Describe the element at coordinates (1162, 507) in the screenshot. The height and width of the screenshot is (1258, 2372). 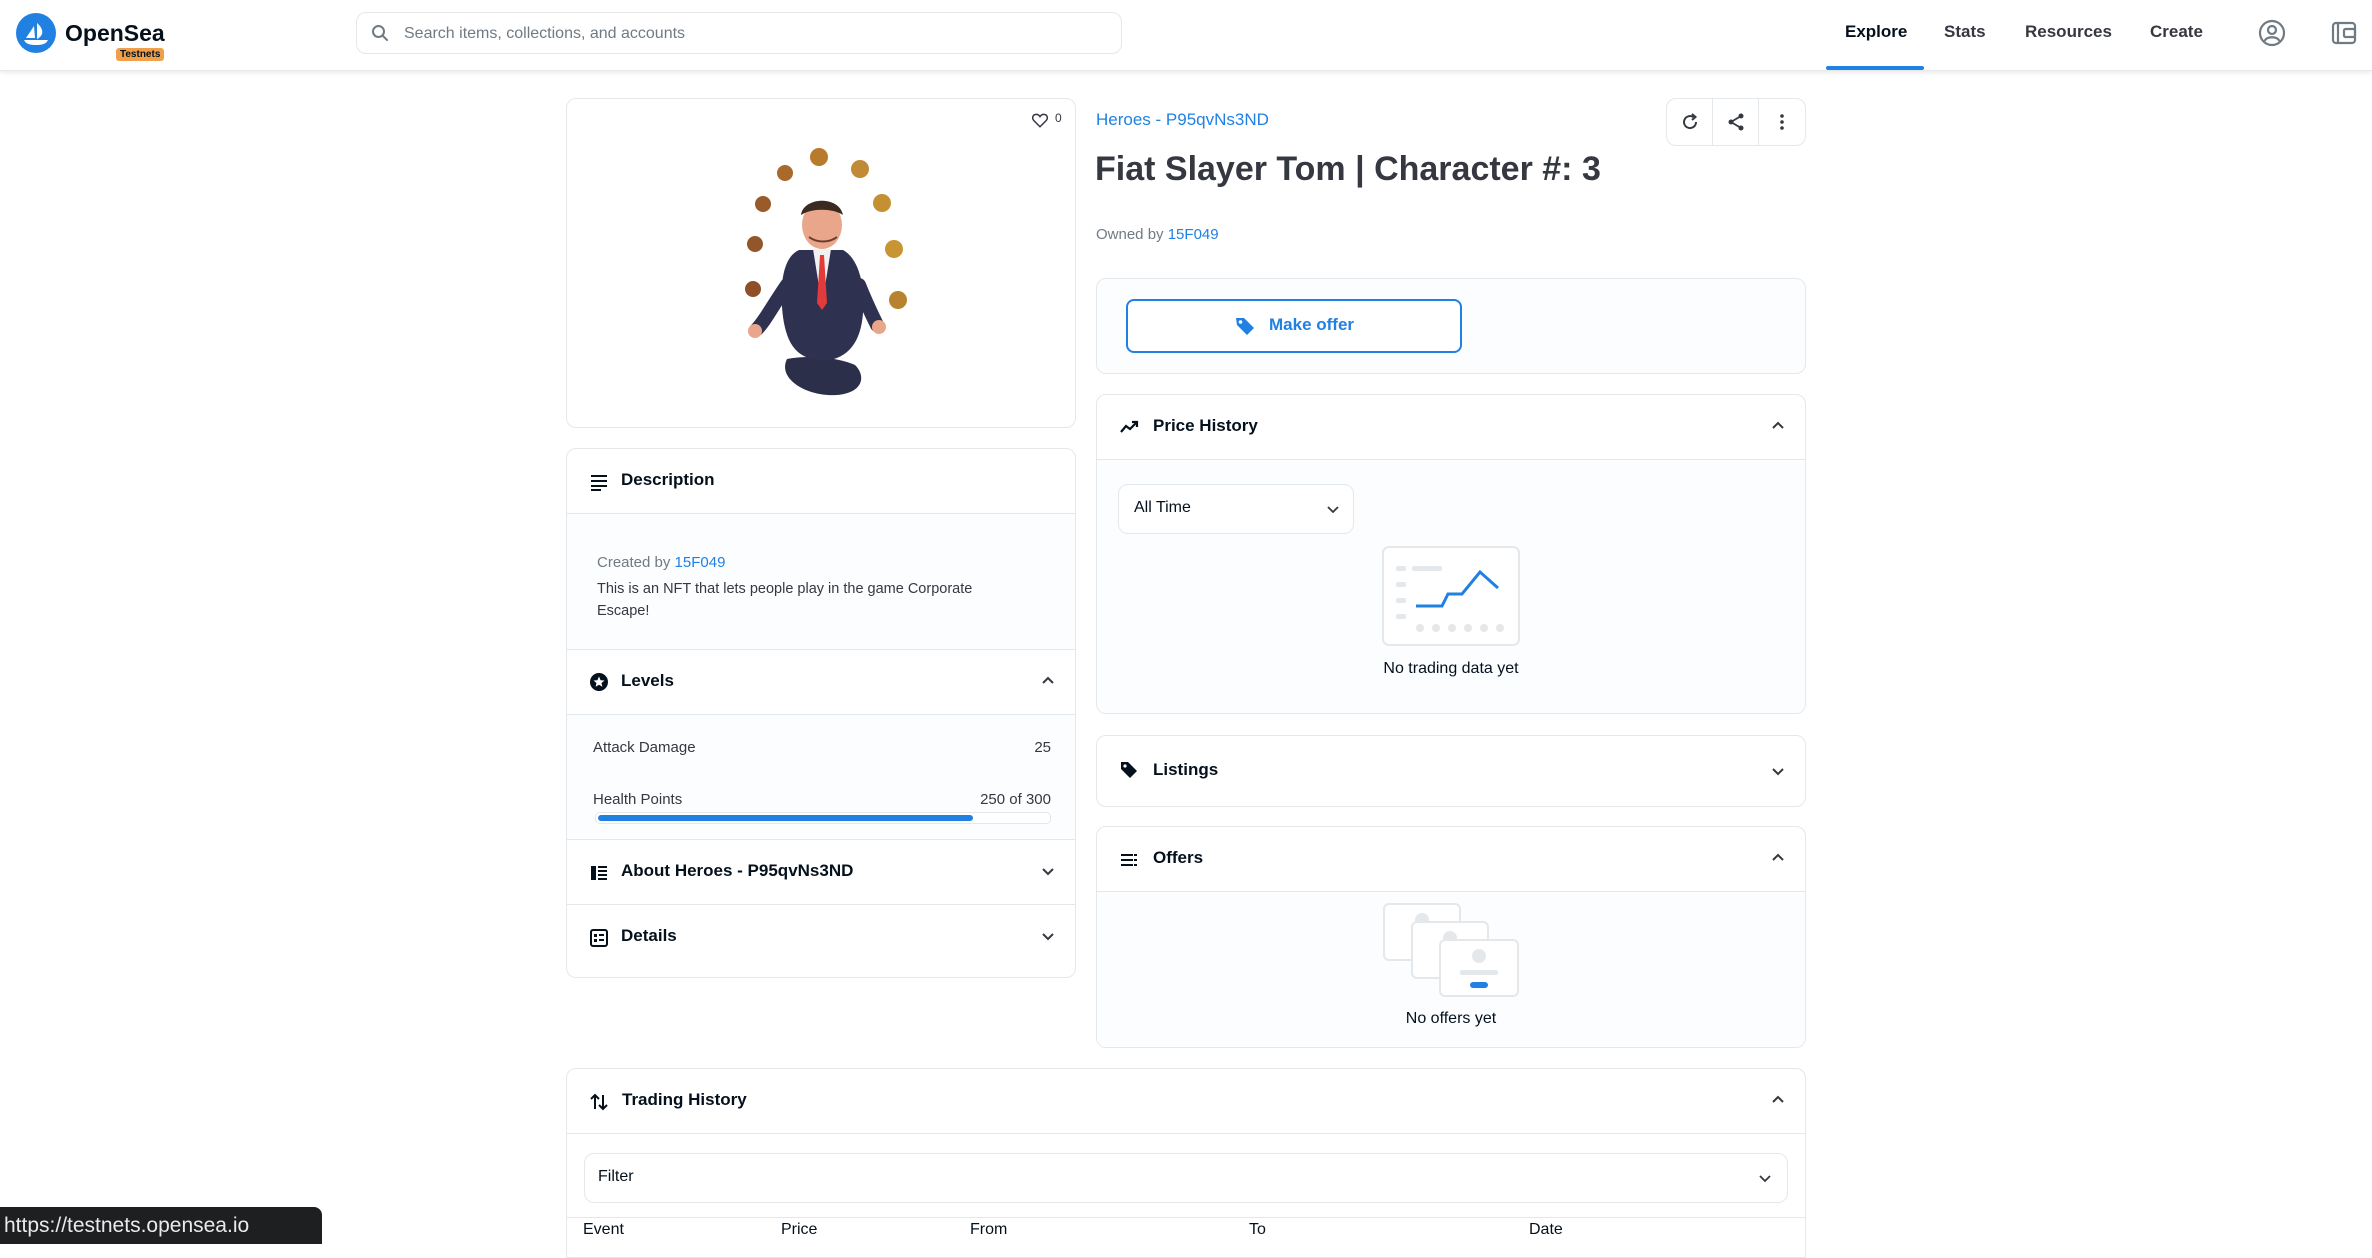
I see `time-range-value: All Time` at that location.